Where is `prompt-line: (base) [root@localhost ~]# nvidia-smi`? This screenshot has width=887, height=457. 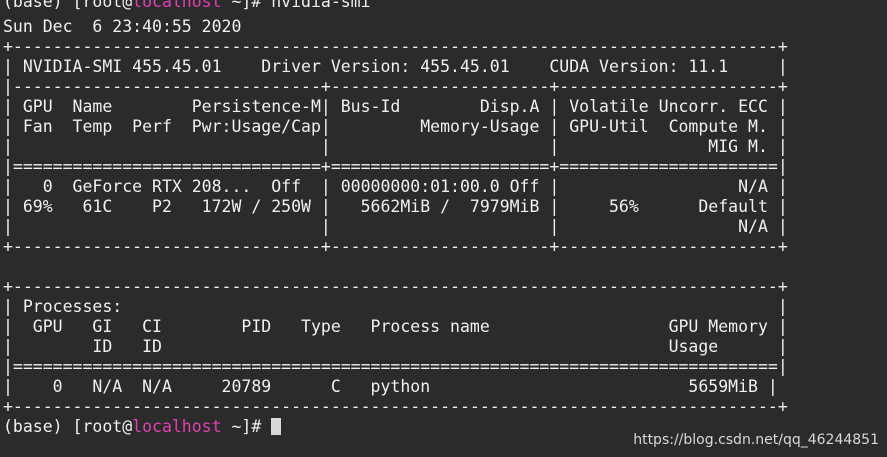
prompt-line: (base) [root@localhost ~]# nvidia-smi is located at coordinates (187, 6).